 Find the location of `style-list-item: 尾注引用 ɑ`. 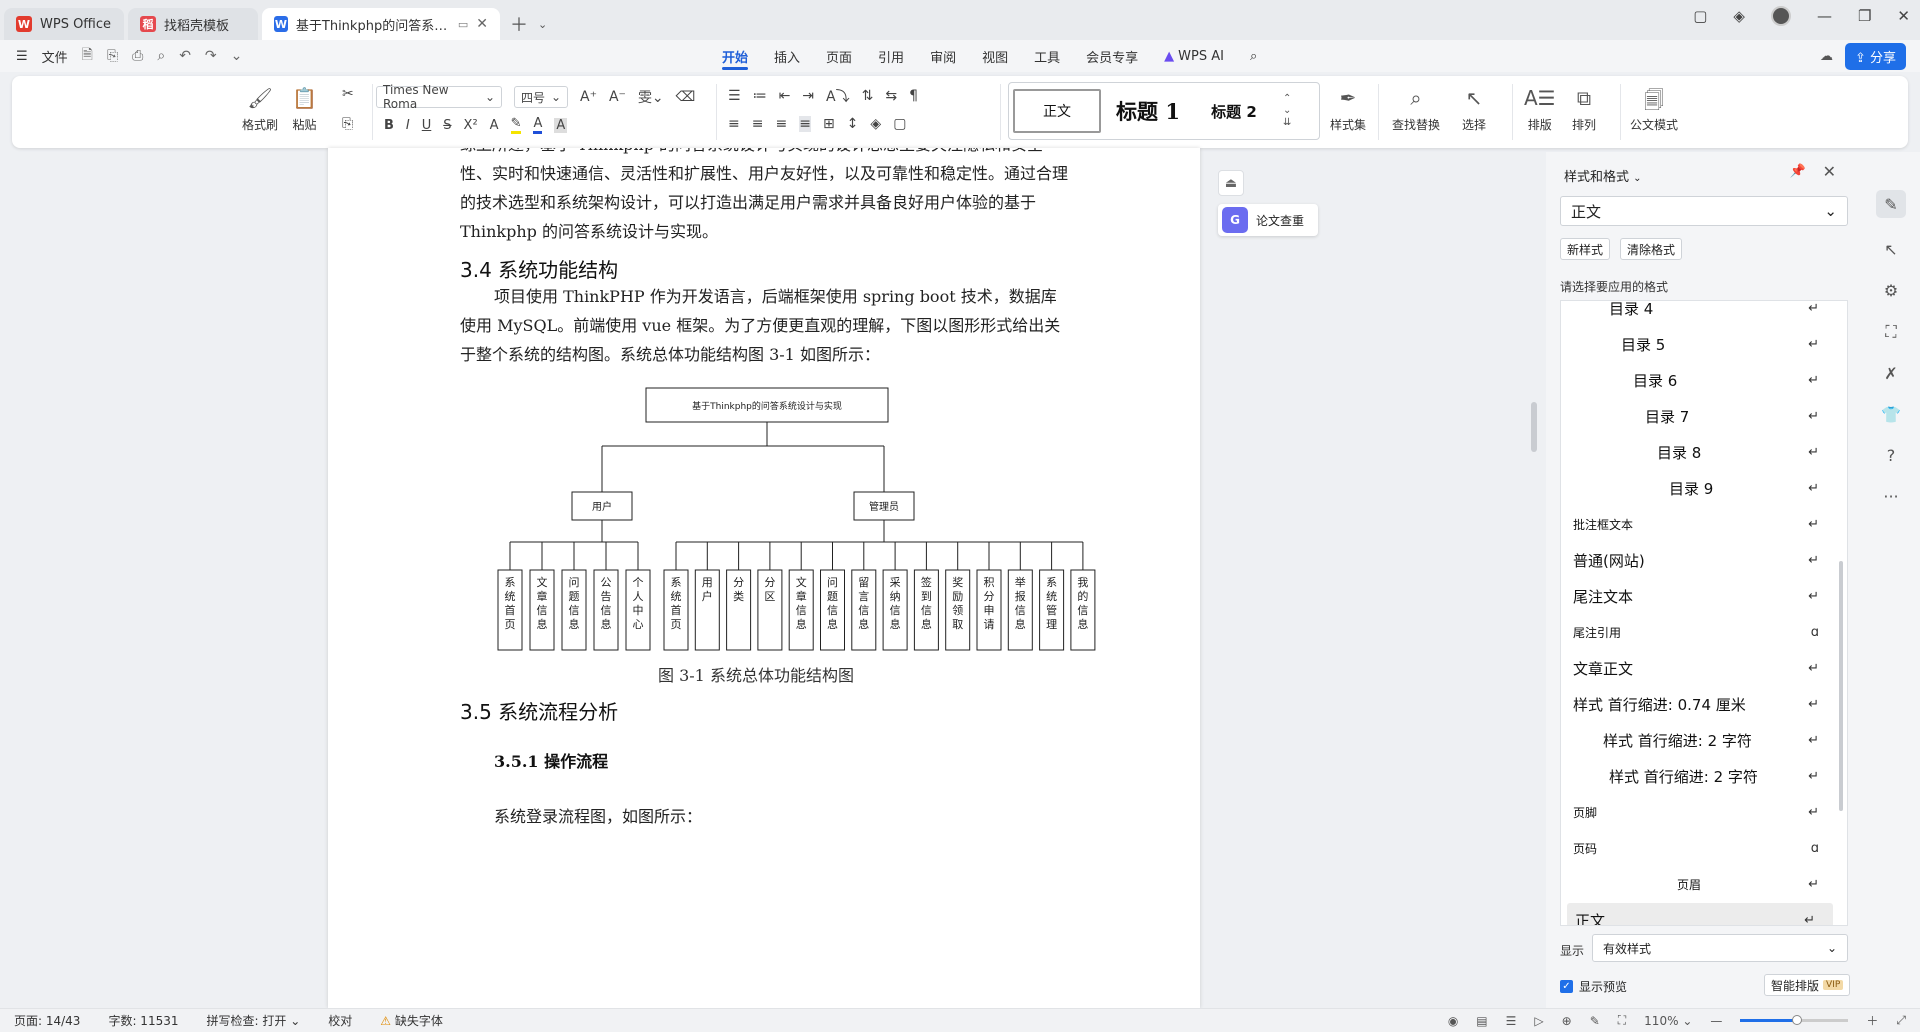

style-list-item: 尾注引用 ɑ is located at coordinates (1699, 632).